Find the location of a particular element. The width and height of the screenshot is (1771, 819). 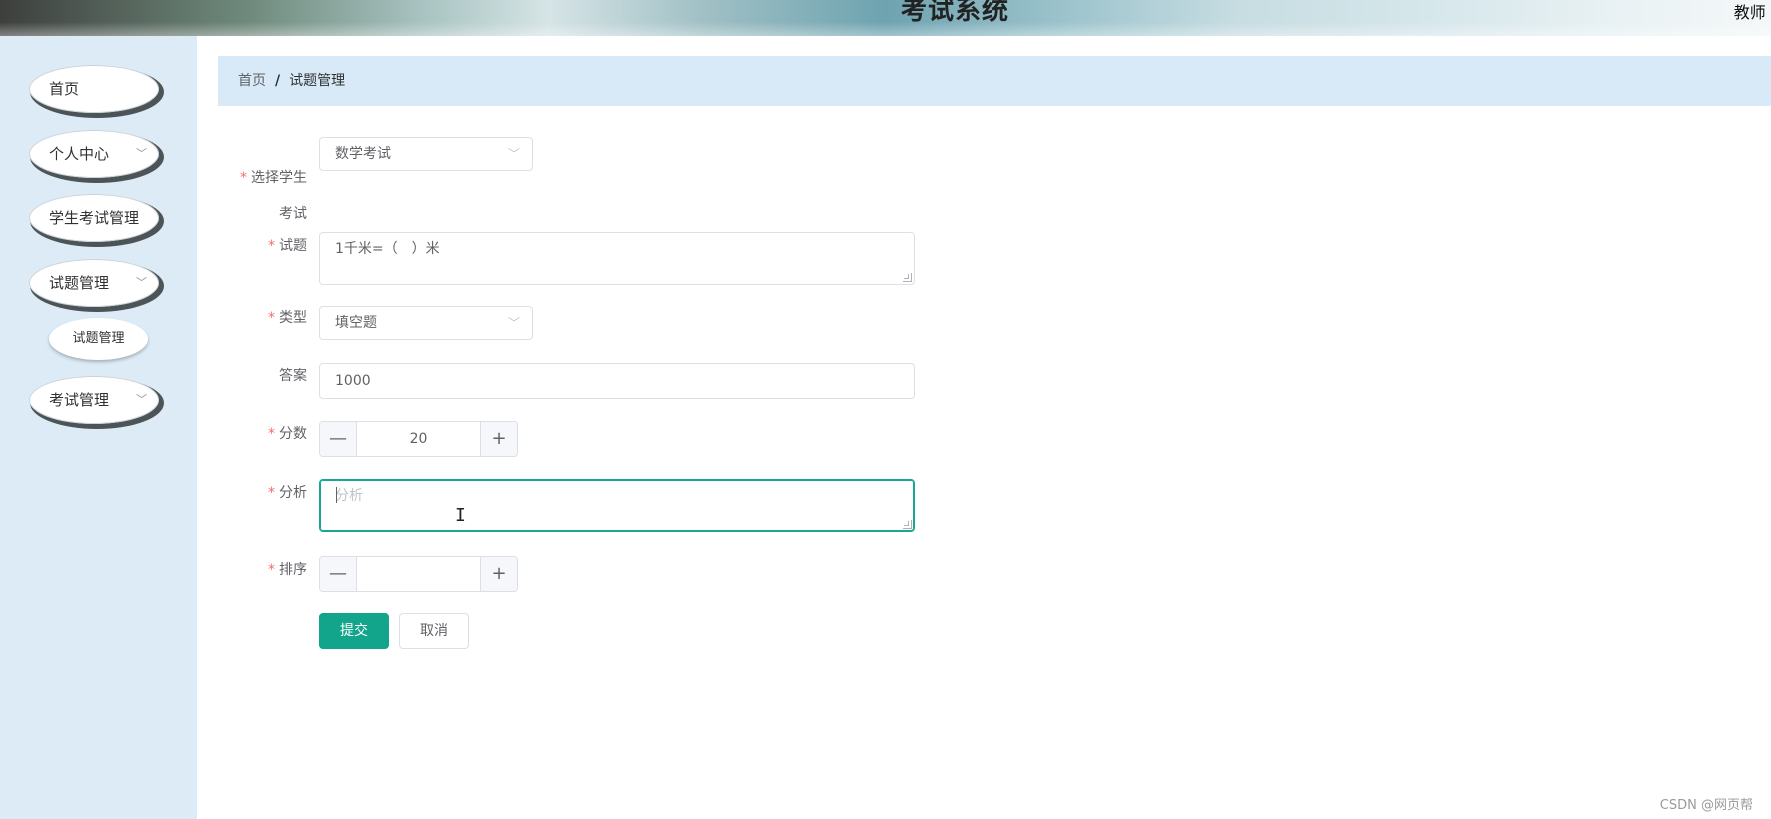

user-label: 教师 2 is located at coordinates (1752, 11).